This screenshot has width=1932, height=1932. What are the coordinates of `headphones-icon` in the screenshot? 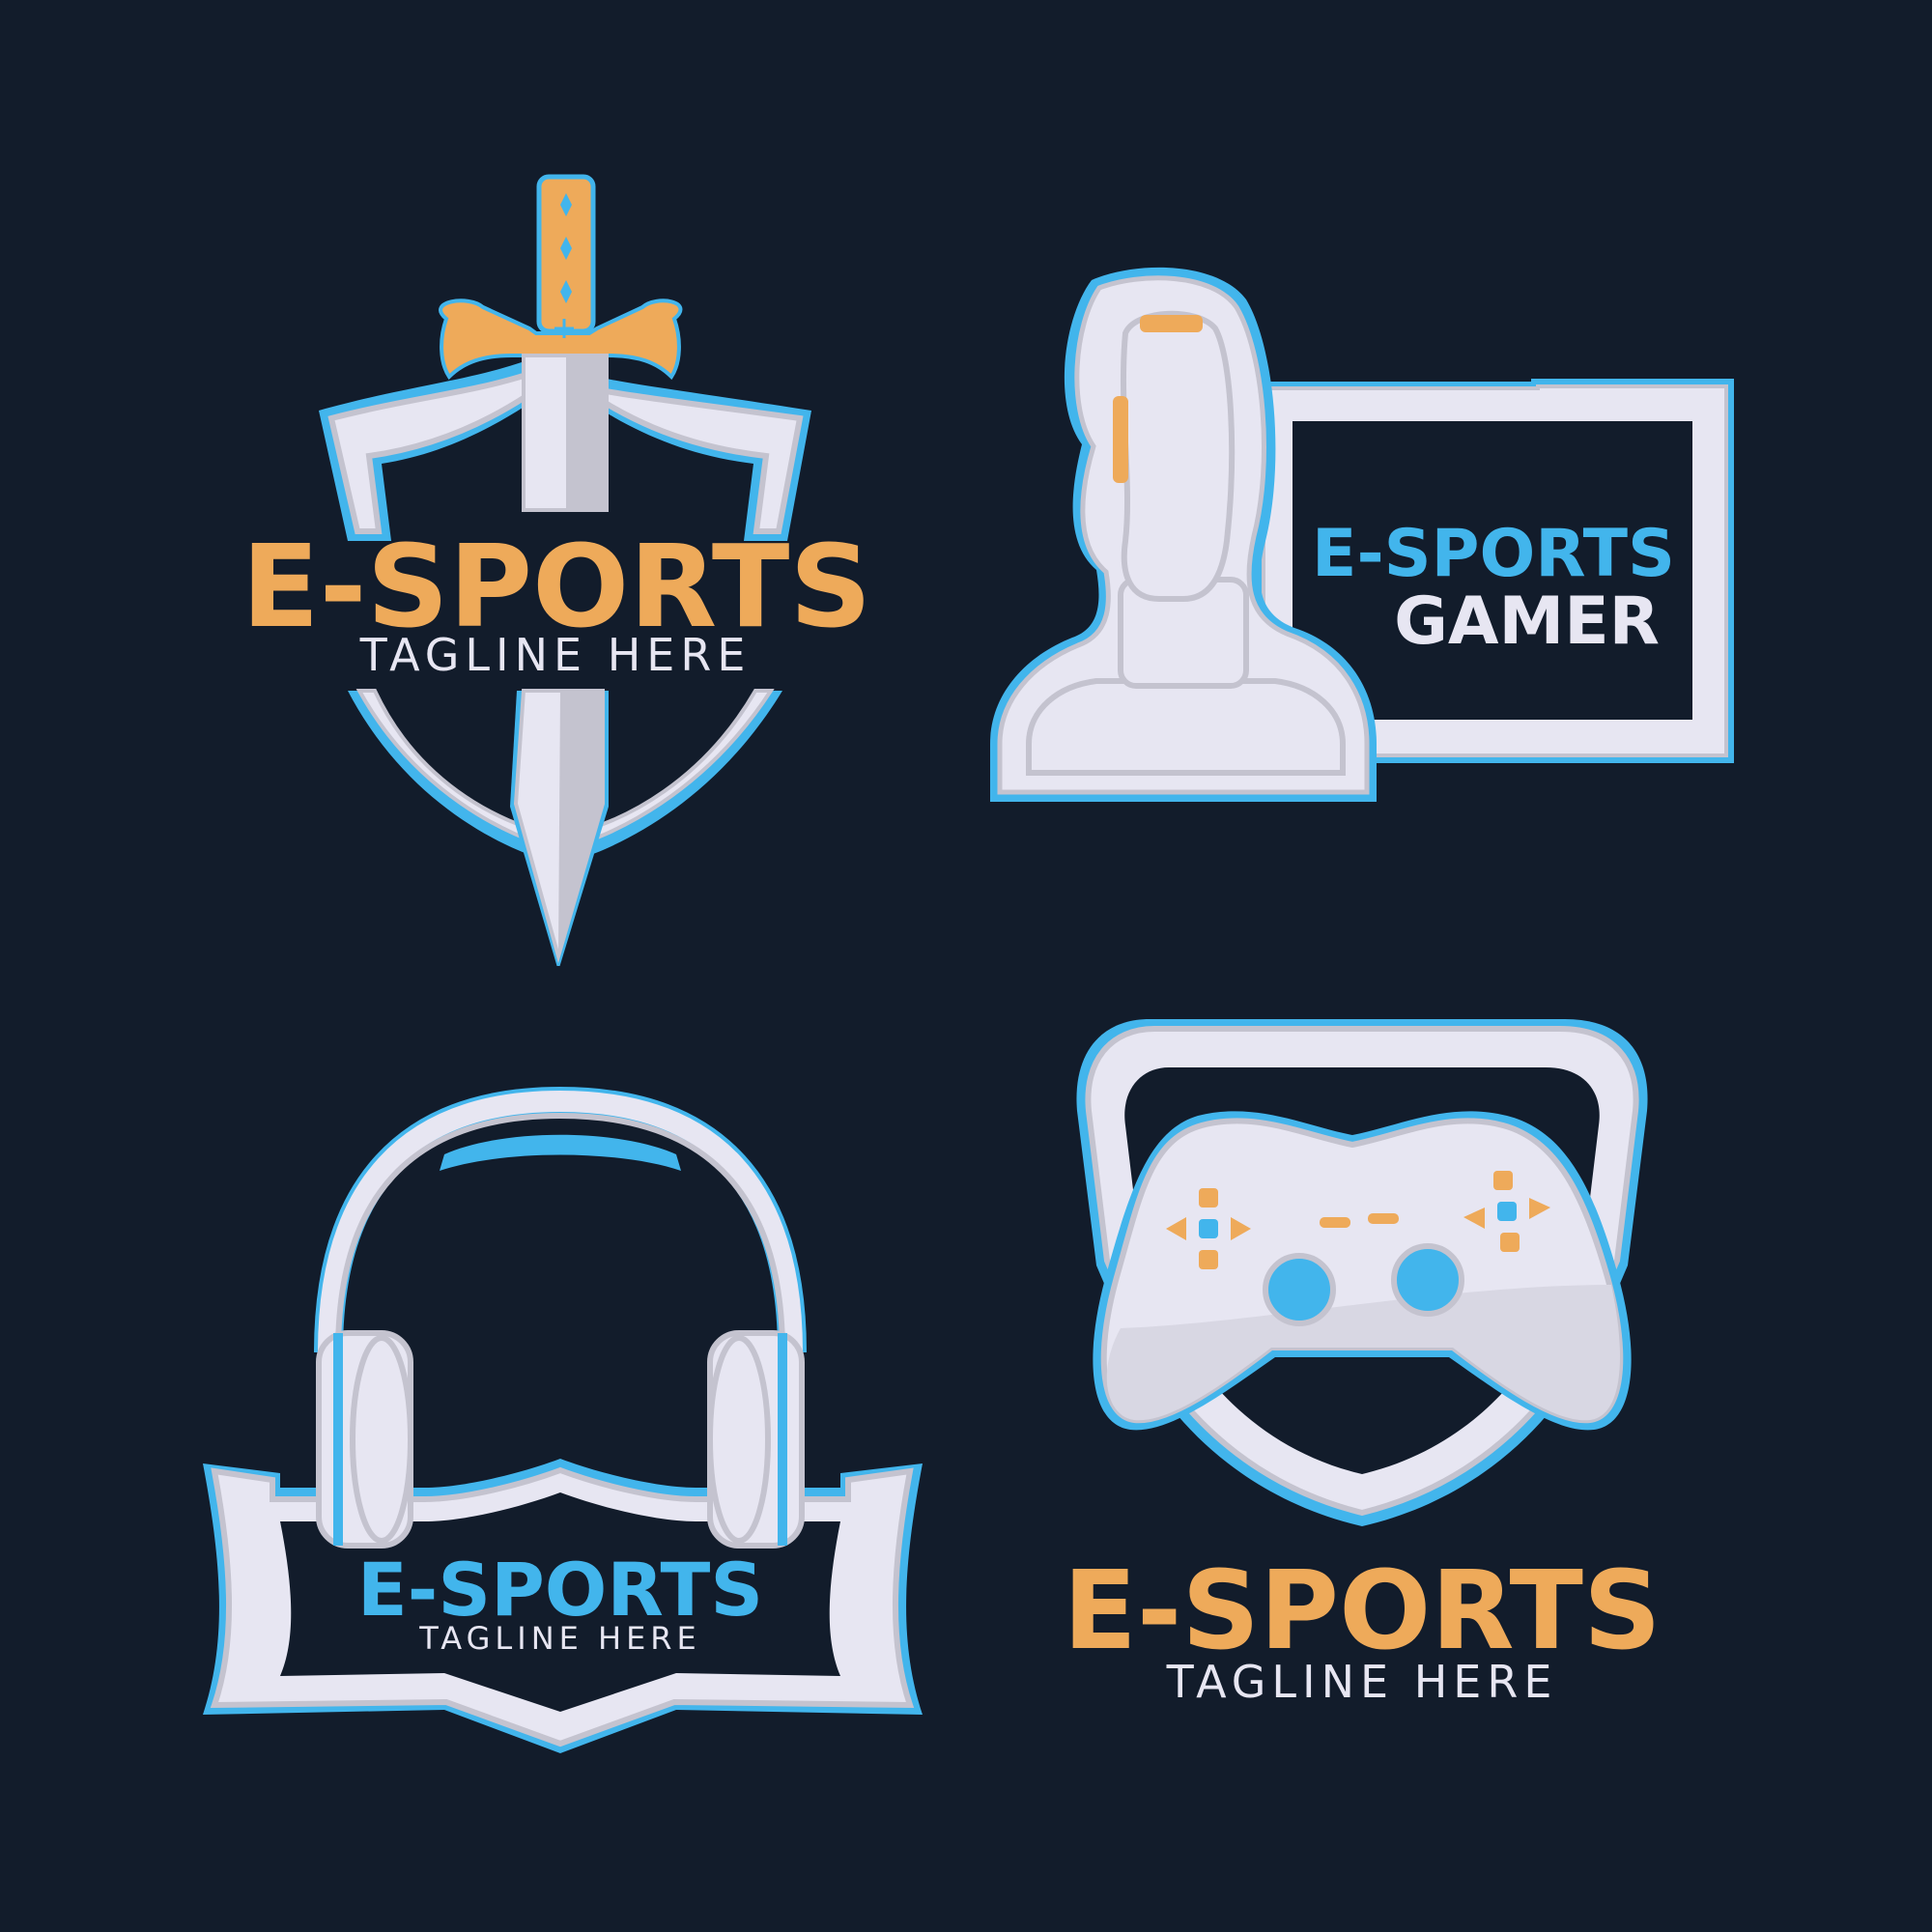 It's located at (563, 1419).